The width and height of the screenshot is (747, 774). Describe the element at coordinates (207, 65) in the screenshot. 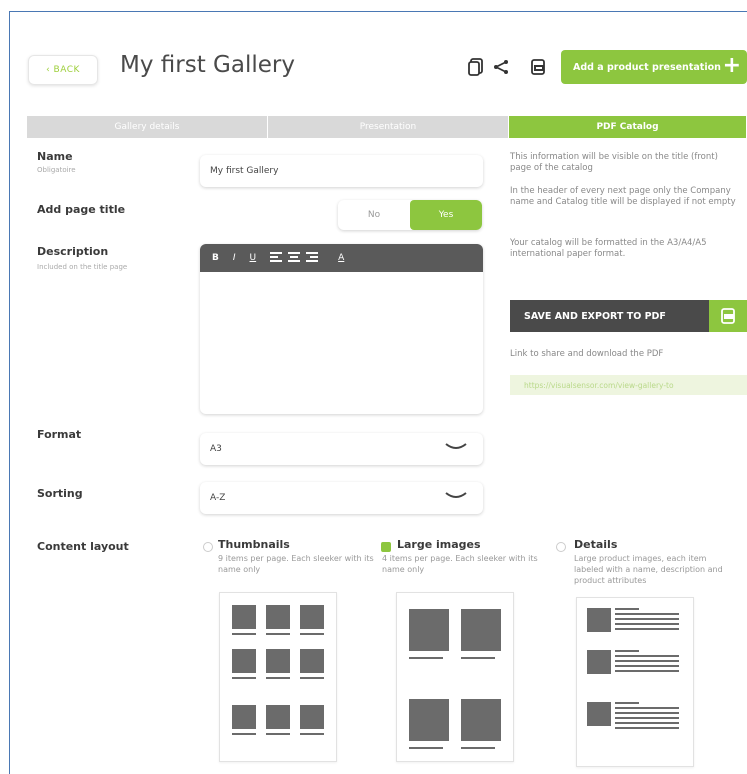

I see `page-title: My first Gallery` at that location.